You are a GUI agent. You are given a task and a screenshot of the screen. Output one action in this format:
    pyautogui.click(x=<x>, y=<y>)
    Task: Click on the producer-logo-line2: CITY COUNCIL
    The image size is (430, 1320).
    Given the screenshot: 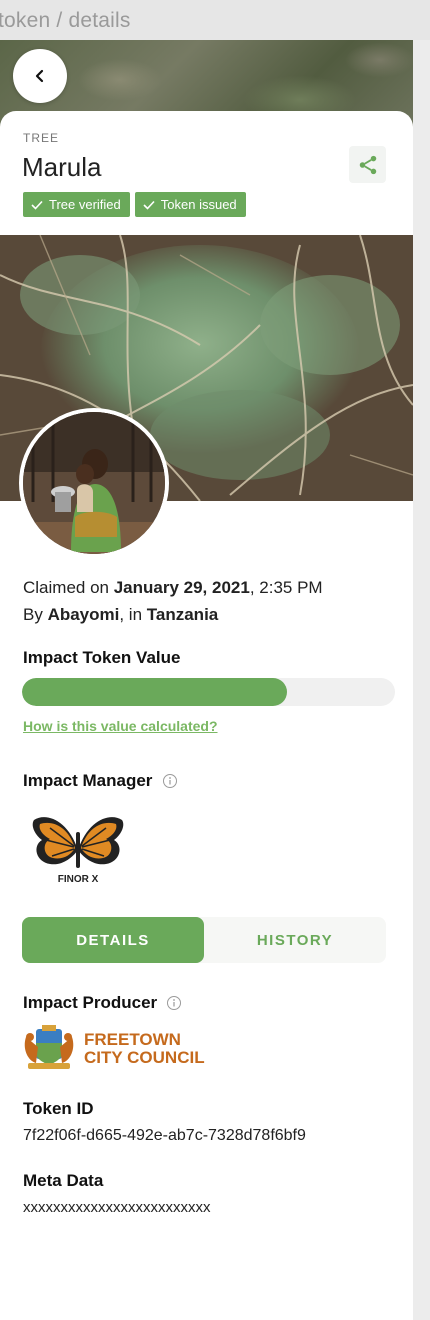 What is the action you would take?
    pyautogui.click(x=144, y=1057)
    